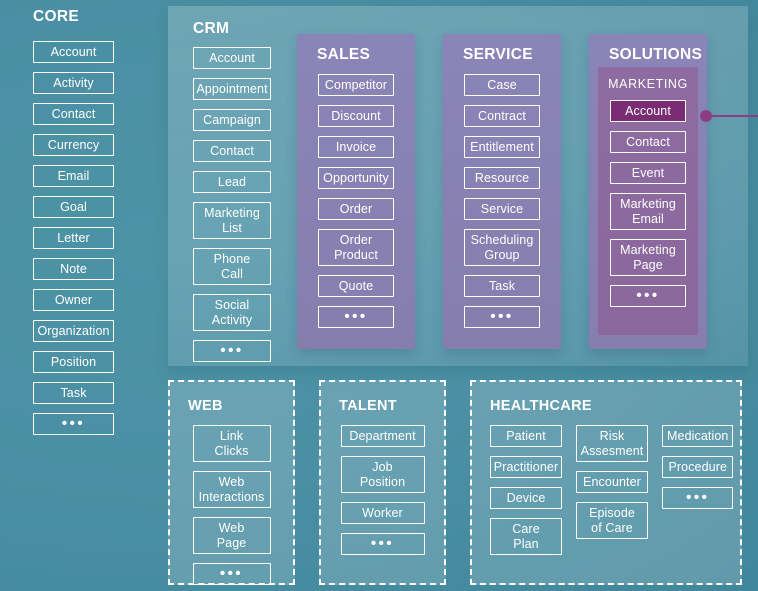 The height and width of the screenshot is (591, 758). I want to click on healthcare-item-risk-assesment: Risk Assesment, so click(612, 443).